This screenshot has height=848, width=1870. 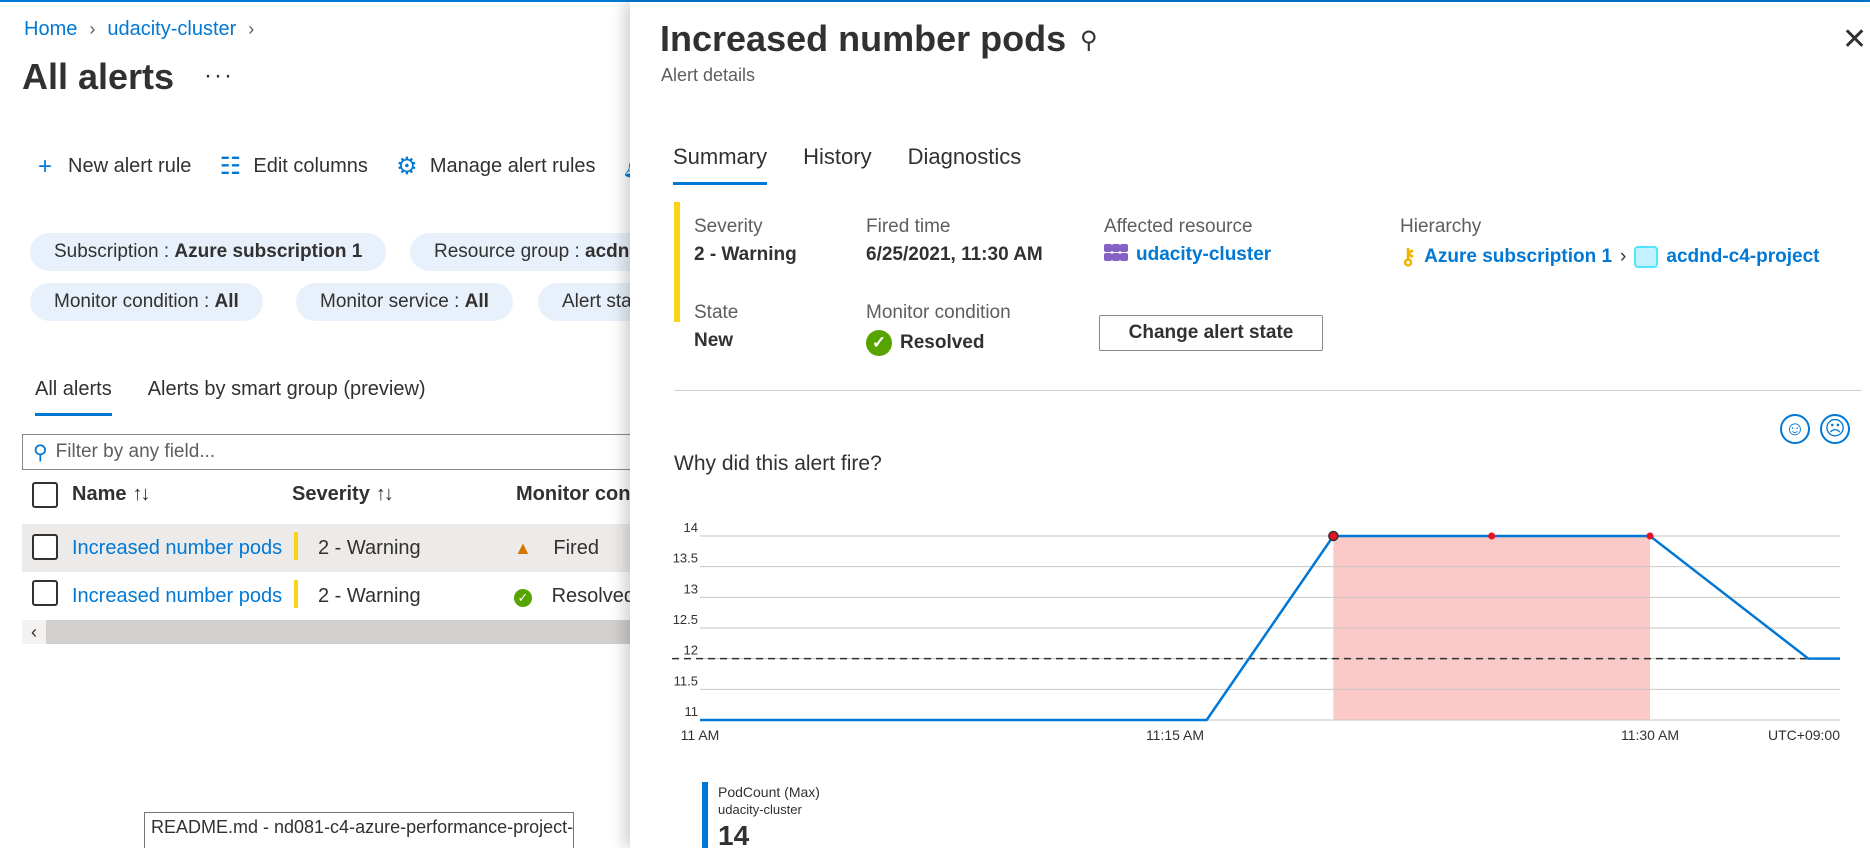 I want to click on y-tick-label: 11, so click(x=692, y=711).